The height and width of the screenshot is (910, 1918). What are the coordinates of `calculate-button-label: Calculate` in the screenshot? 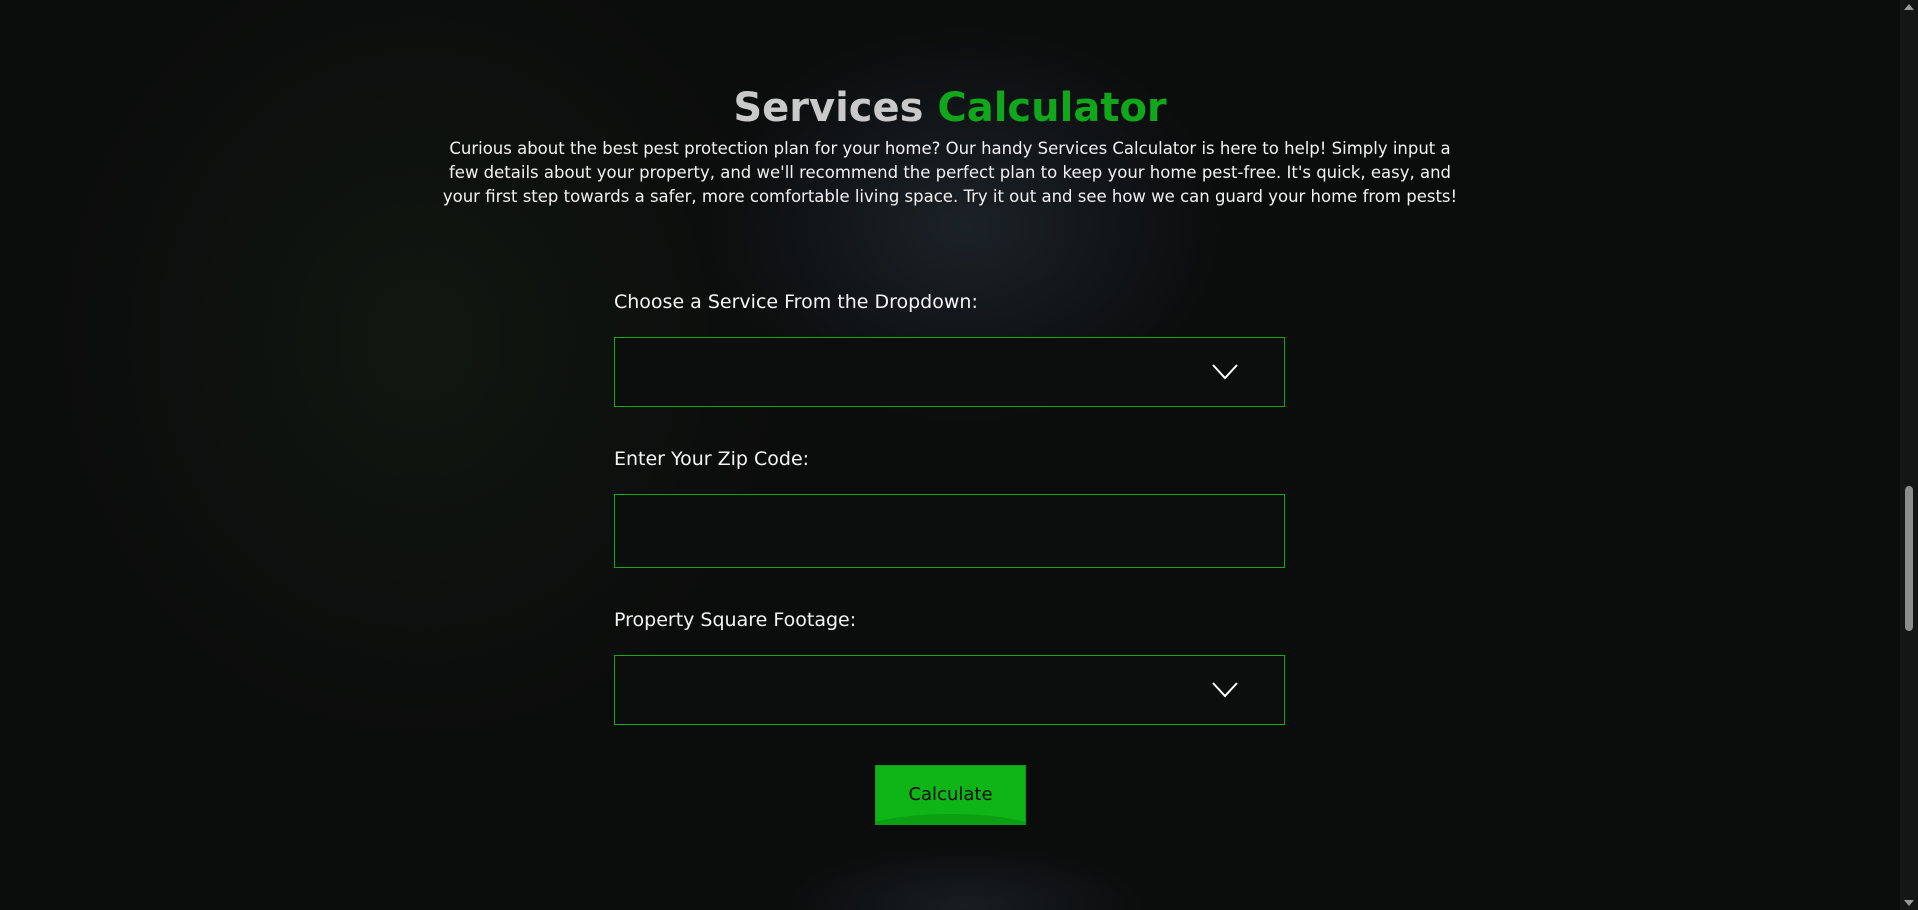 It's located at (950, 794).